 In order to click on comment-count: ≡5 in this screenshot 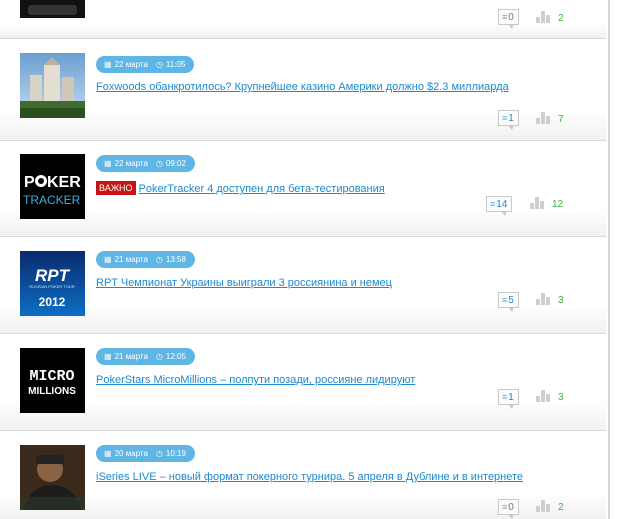, I will do `click(508, 302)`.